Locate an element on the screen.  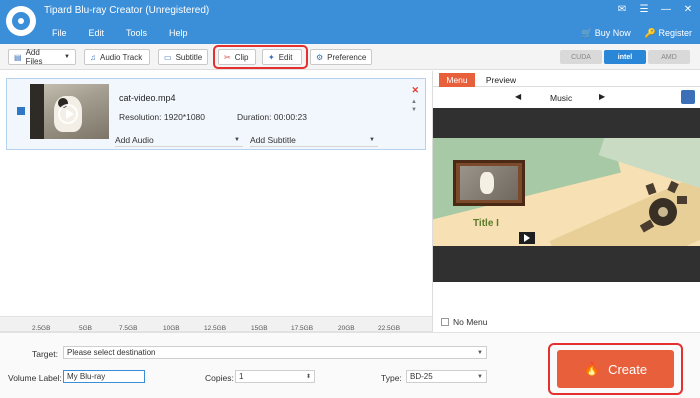
file-duration: Duration: 00:00:23 is located at coordinates (272, 117).